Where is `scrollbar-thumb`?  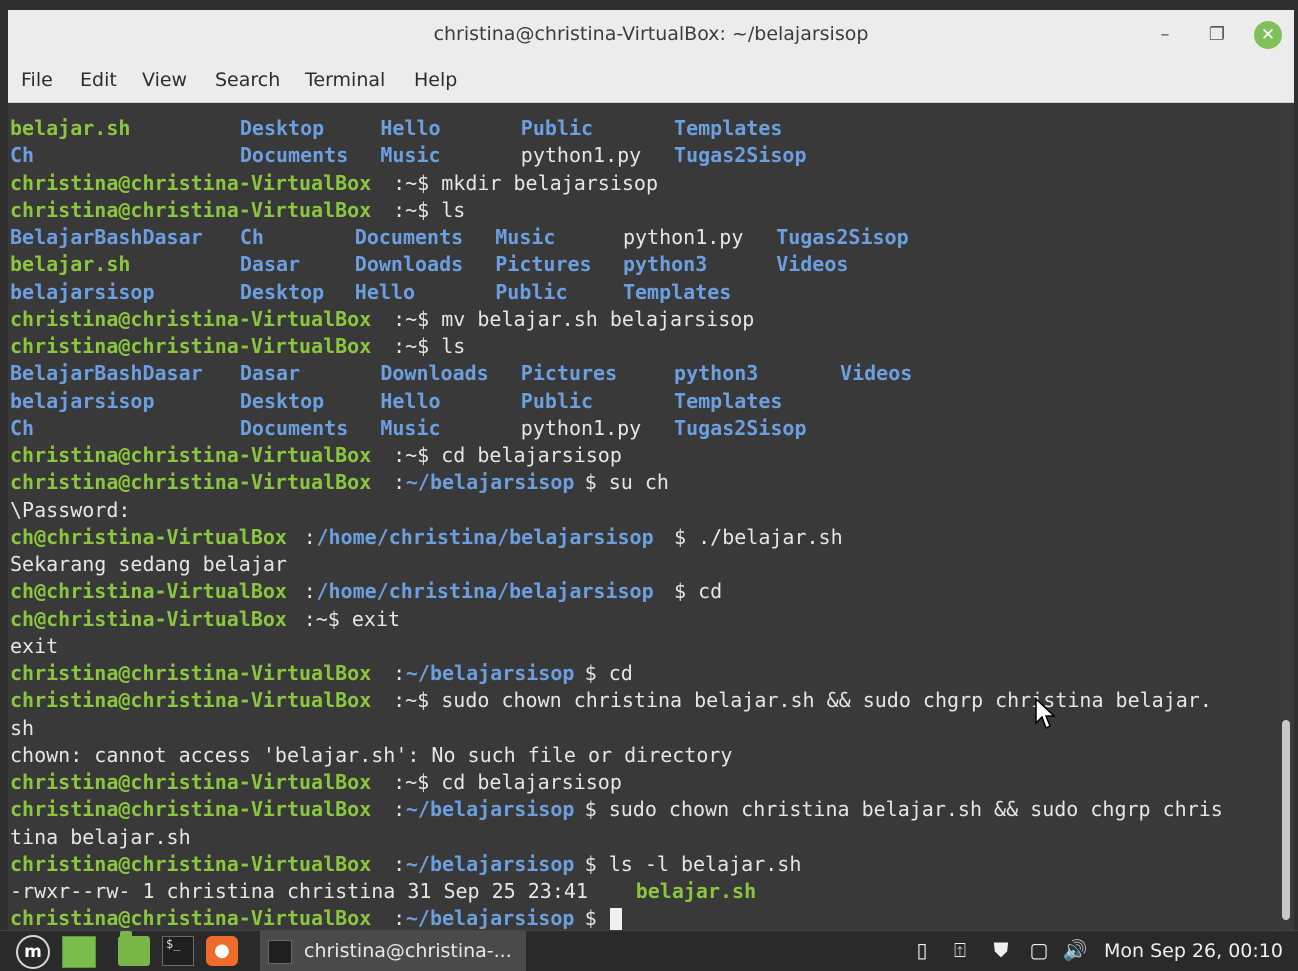
scrollbar-thumb is located at coordinates (1286, 820).